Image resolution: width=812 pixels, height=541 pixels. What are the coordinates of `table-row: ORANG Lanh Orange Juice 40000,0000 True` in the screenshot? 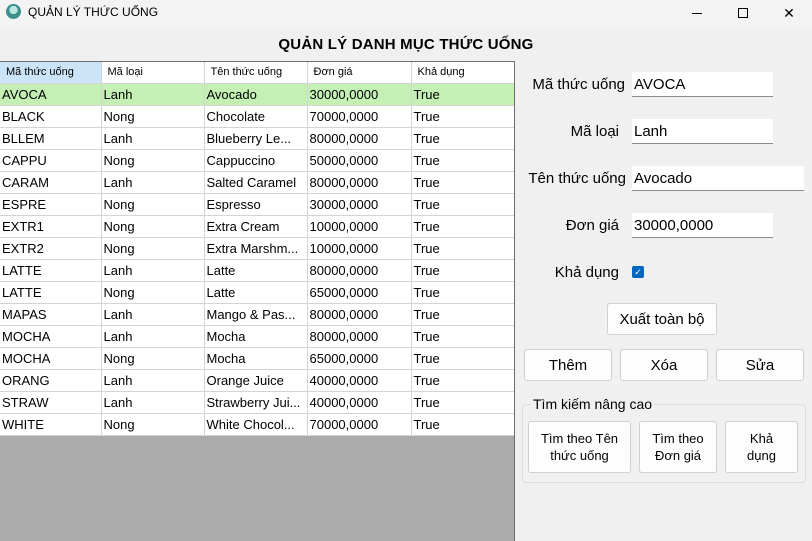 It's located at (257, 380).